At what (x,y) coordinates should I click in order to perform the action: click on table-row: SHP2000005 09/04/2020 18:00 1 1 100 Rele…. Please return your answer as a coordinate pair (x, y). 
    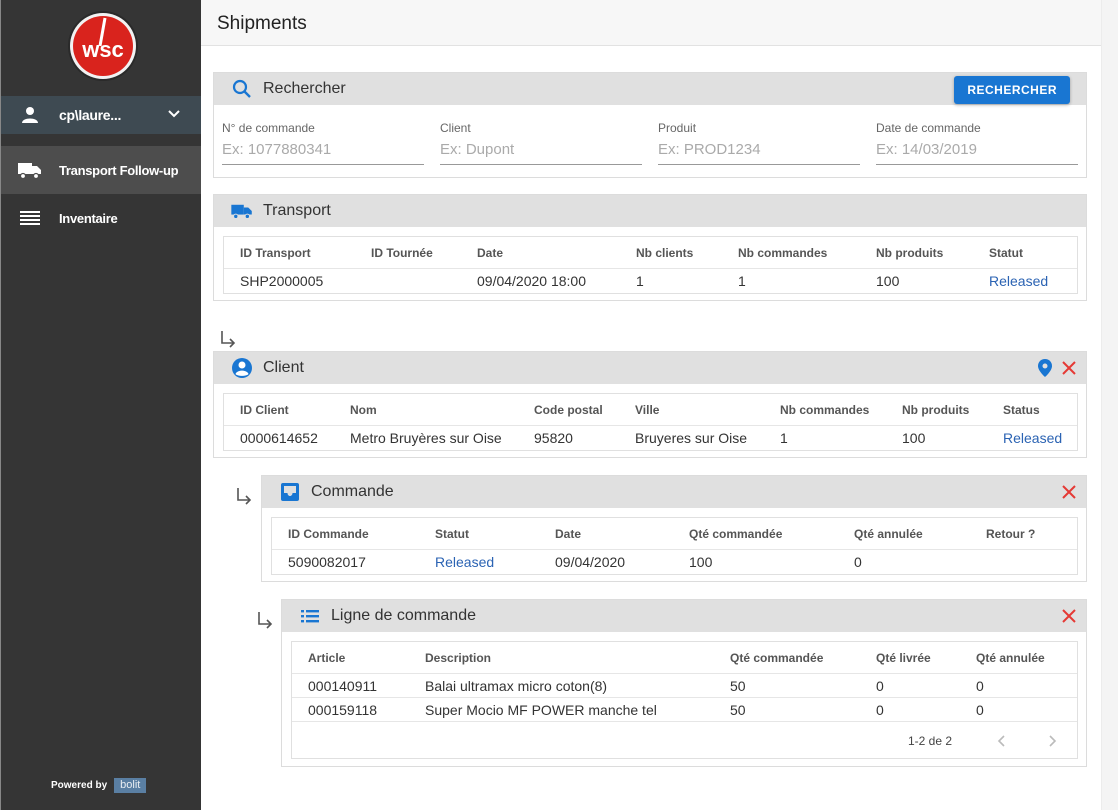
    Looking at the image, I should click on (650, 280).